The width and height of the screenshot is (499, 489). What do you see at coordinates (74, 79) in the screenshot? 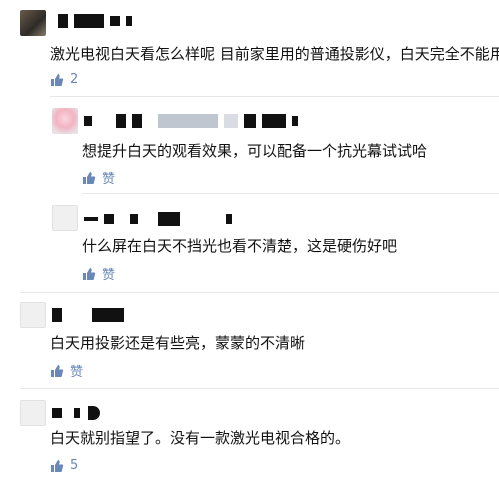
I see `like-count: 2` at bounding box center [74, 79].